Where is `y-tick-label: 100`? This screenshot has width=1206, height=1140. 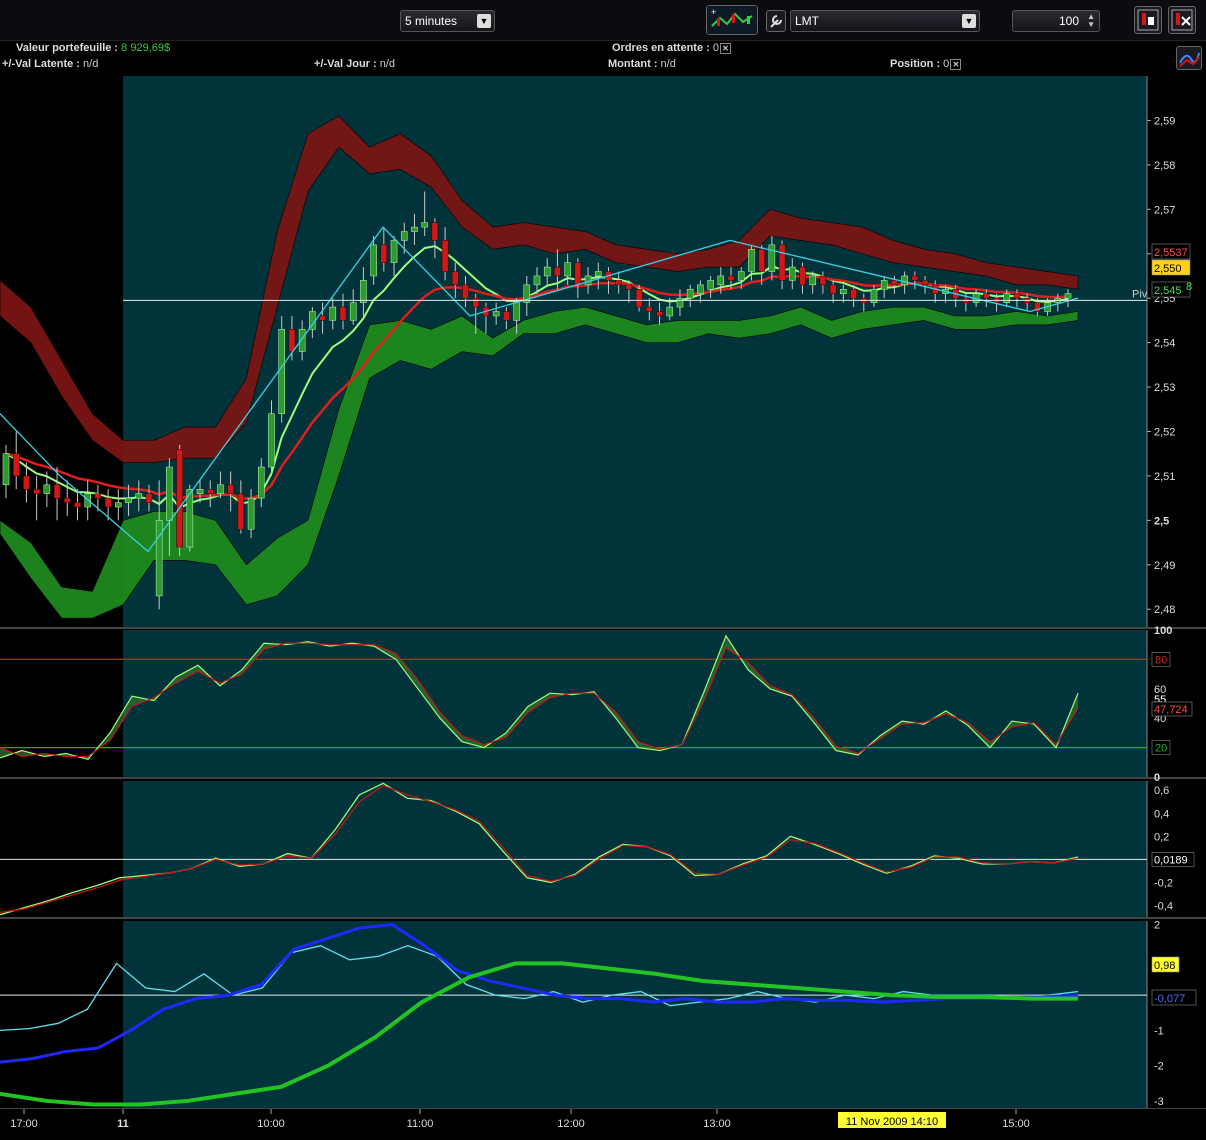 y-tick-label: 100 is located at coordinates (1163, 631).